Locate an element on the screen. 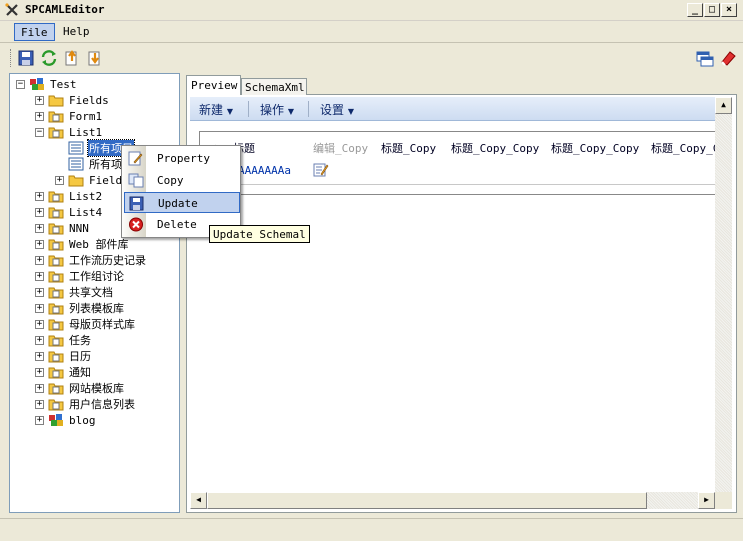 Image resolution: width=743 pixels, height=541 pixels. tree-node-list1: − List1 is located at coordinates (69, 132).